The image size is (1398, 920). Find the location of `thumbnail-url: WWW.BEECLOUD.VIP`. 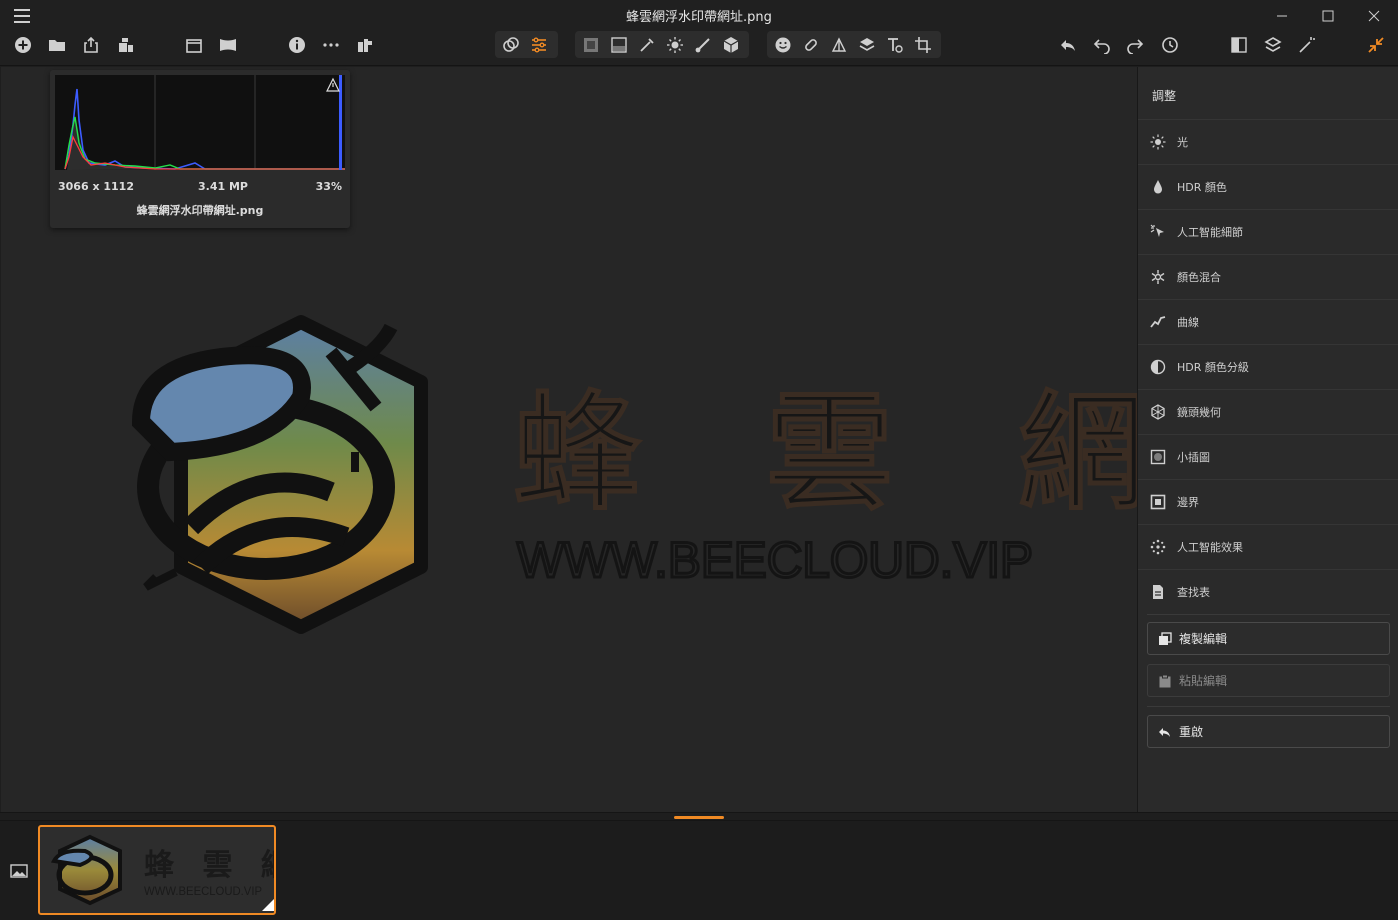

thumbnail-url: WWW.BEECLOUD.VIP is located at coordinates (203, 891).